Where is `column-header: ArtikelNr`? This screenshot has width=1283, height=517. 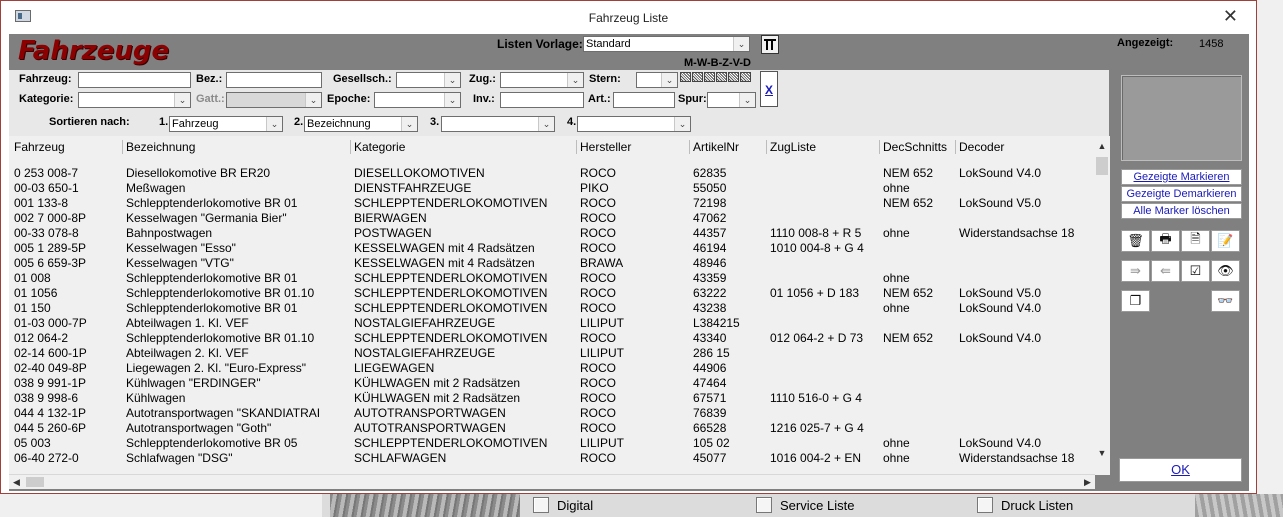 column-header: ArtikelNr is located at coordinates (716, 147).